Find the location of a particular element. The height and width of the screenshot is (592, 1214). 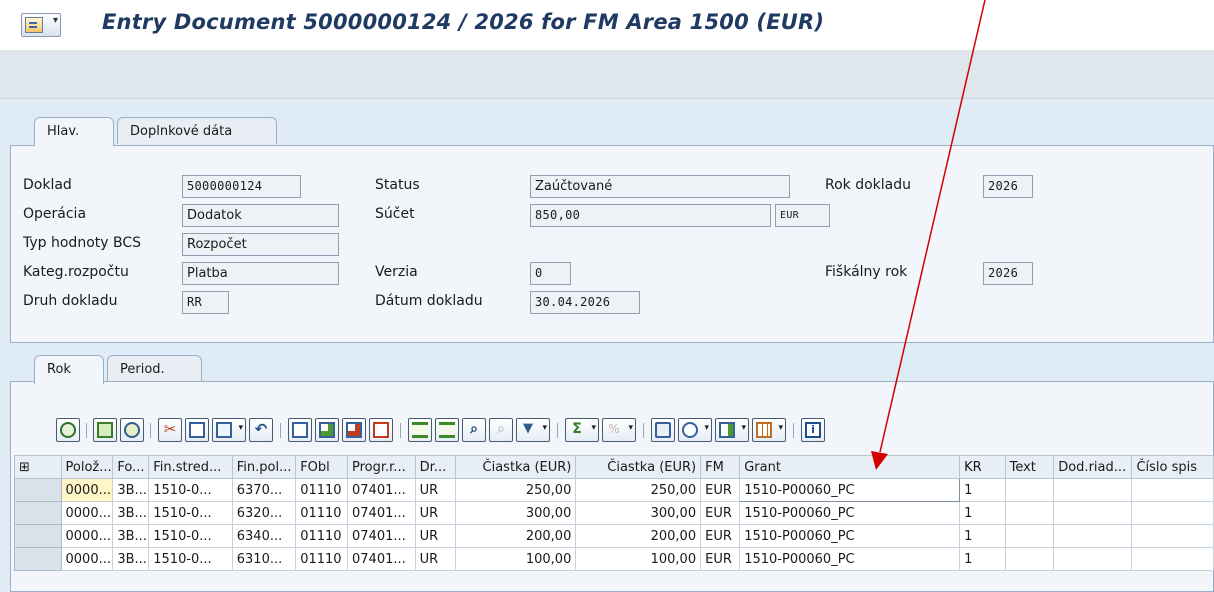

sum-button: Σ ▾ is located at coordinates (582, 430).